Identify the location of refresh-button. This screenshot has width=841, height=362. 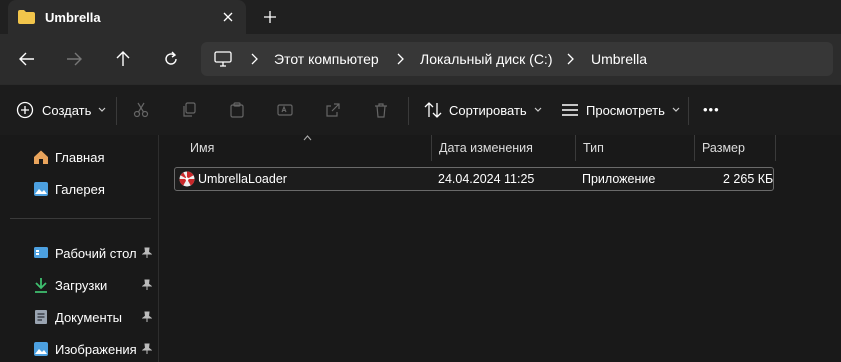
(171, 59).